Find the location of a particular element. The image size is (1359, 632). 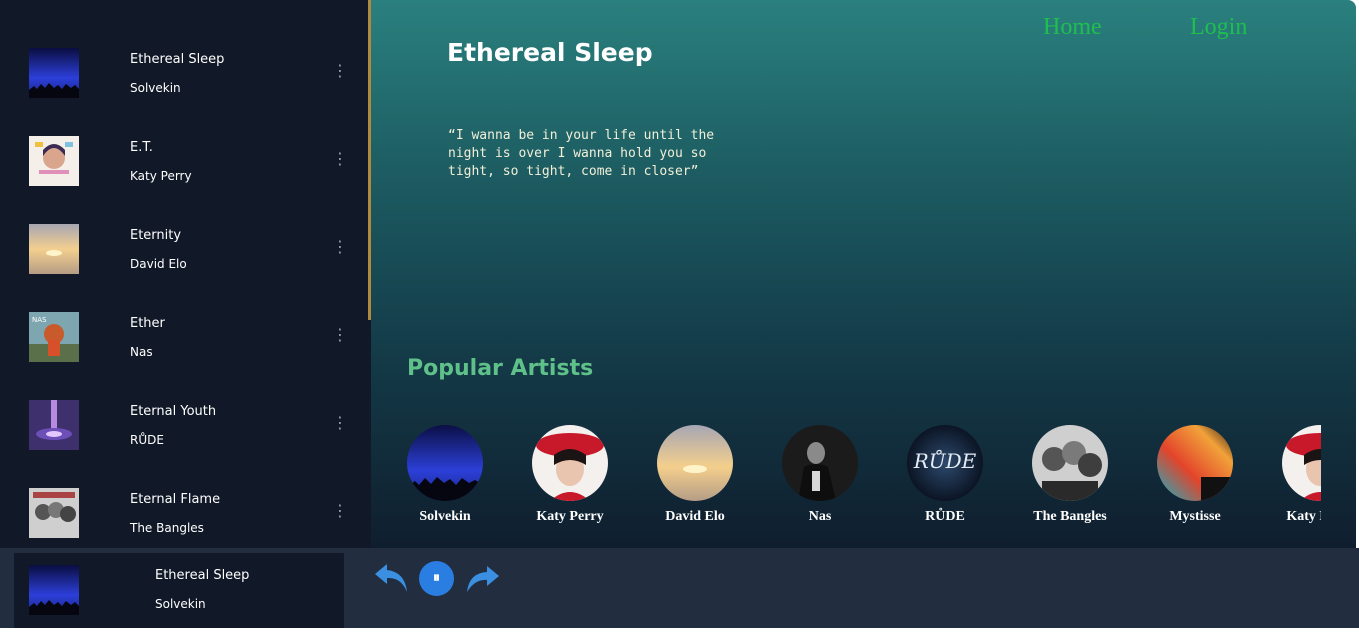

track-item-eternal-youth: Eternal Youth RŮDE ⋮ is located at coordinates (180, 438).